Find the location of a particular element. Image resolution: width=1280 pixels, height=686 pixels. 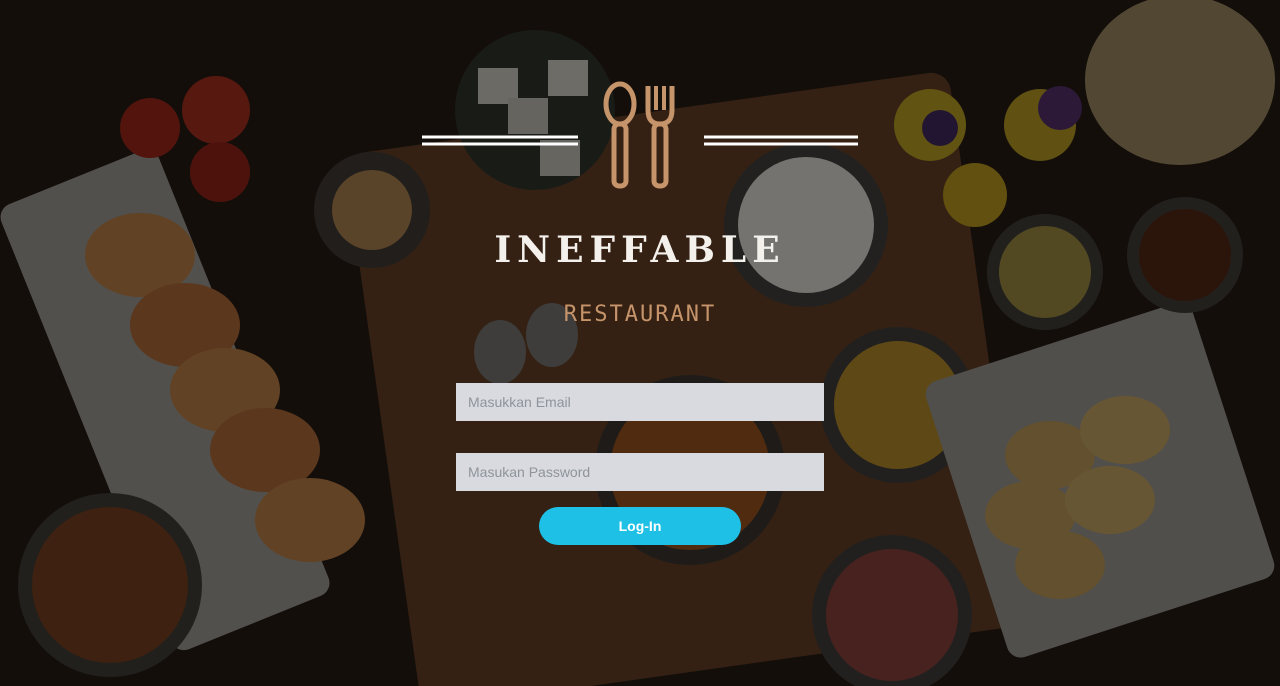

password-field is located at coordinates (640, 472).